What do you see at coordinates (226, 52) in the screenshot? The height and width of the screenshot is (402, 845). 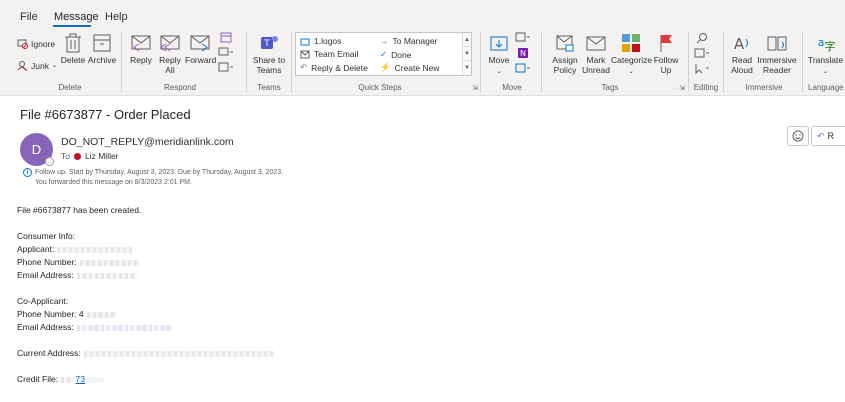 I see `im-icon` at bounding box center [226, 52].